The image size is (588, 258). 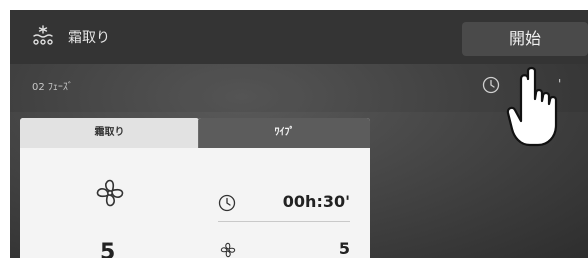 What do you see at coordinates (284, 133) in the screenshot?
I see `card-title-wipe: ﾜｲﾌﾟ` at bounding box center [284, 133].